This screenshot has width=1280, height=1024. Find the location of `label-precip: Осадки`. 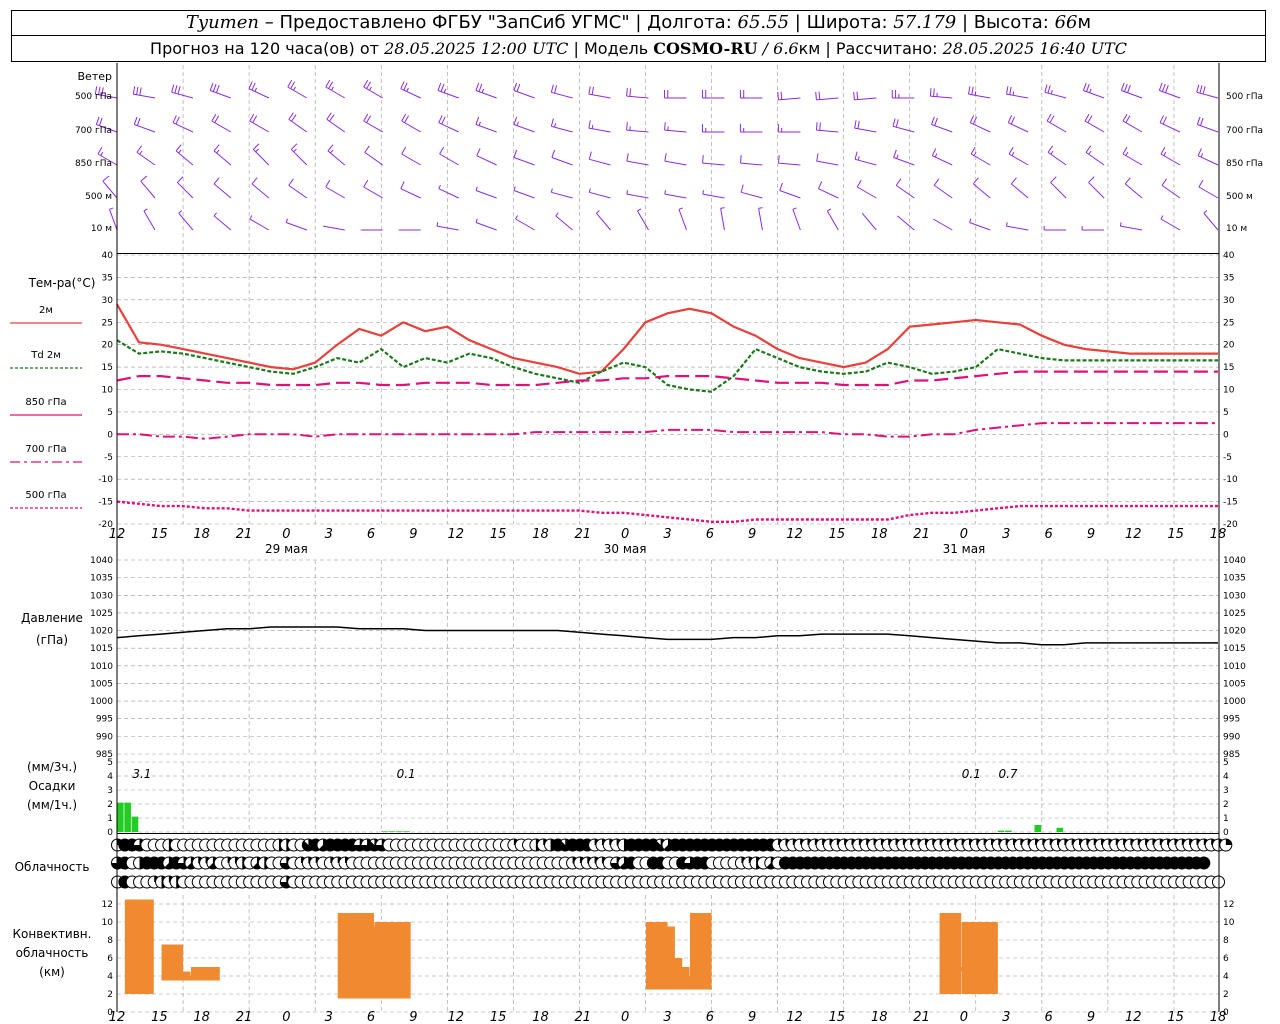

label-precip: Осадки is located at coordinates (52, 786).